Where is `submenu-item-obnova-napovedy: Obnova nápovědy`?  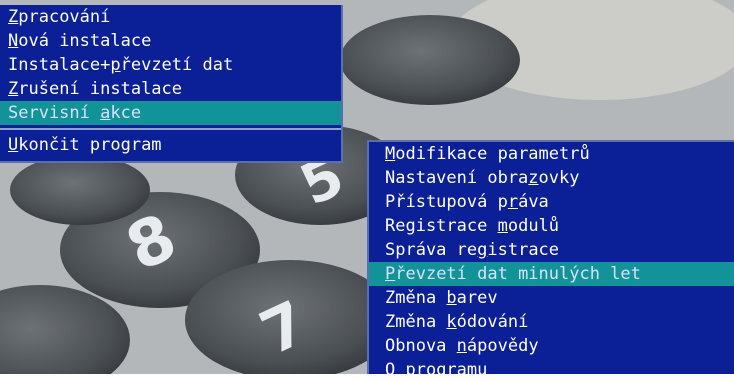
submenu-item-obnova-napovedy: Obnova nápovědy is located at coordinates (551, 346).